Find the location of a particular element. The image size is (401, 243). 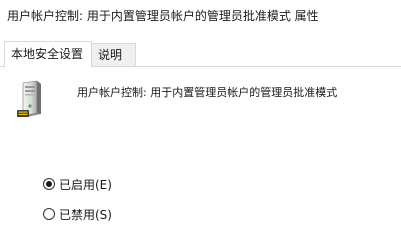

tab-local-security-setting: 本地安全设置 is located at coordinates (48, 54).